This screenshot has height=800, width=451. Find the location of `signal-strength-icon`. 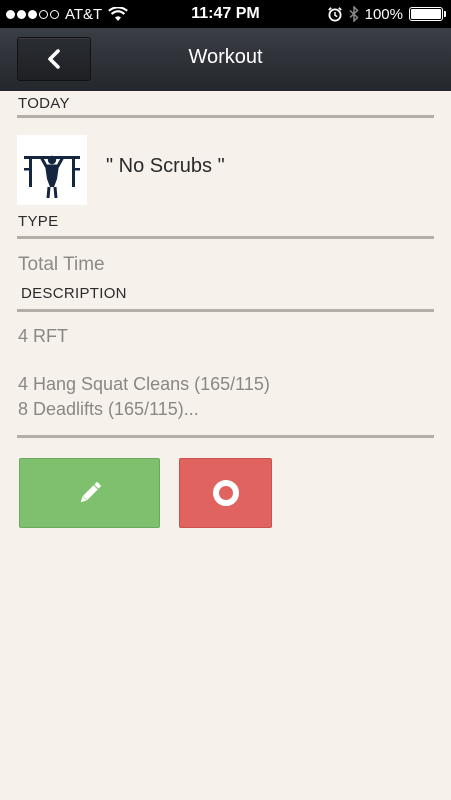

signal-strength-icon is located at coordinates (32, 14).